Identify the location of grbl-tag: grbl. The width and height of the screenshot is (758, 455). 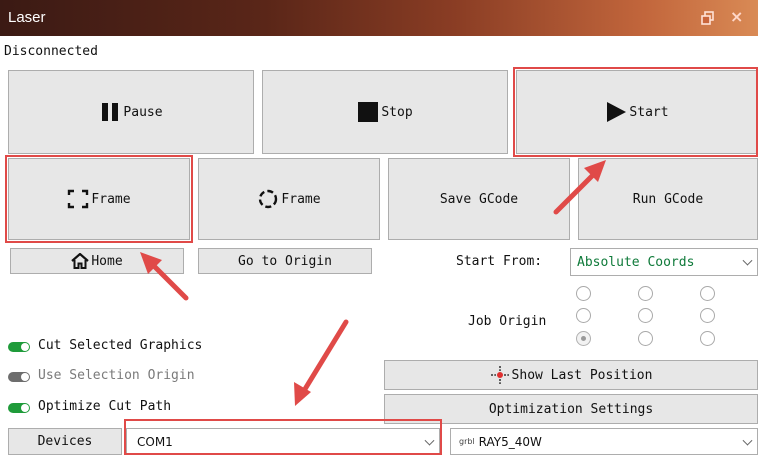
(467, 441).